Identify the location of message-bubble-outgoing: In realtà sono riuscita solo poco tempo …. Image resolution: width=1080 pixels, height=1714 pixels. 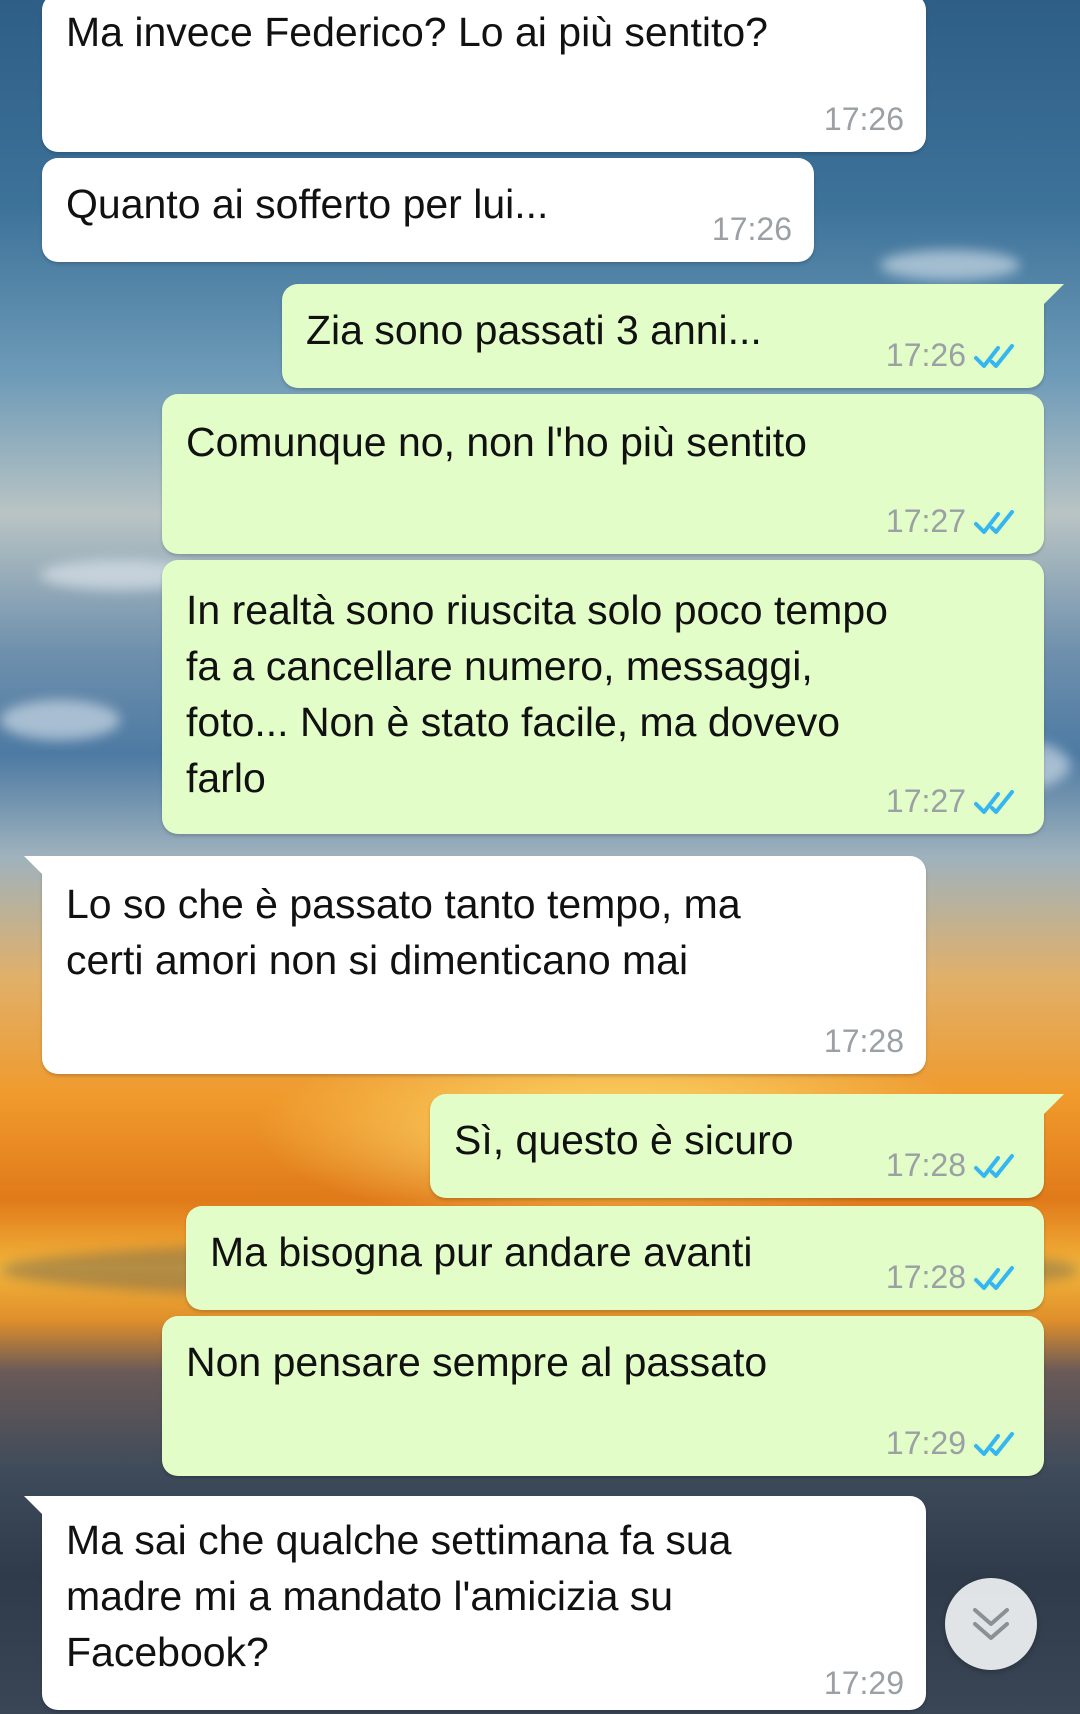
(603, 697).